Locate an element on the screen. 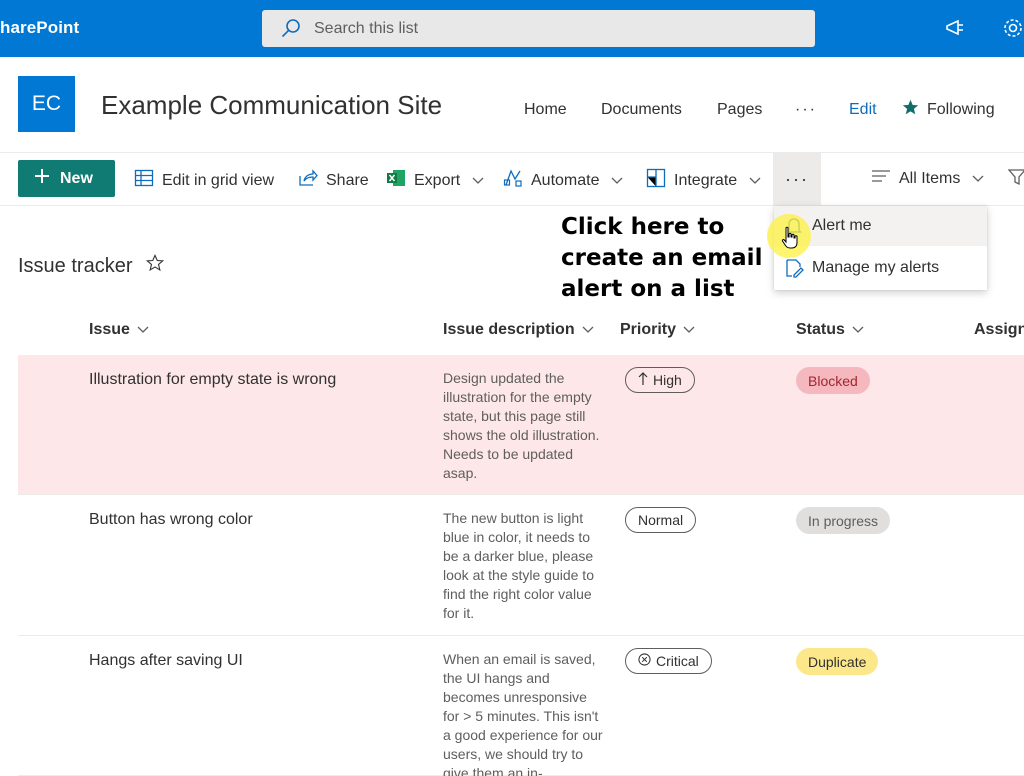 The image size is (1024, 776). new-button: New is located at coordinates (66, 178).